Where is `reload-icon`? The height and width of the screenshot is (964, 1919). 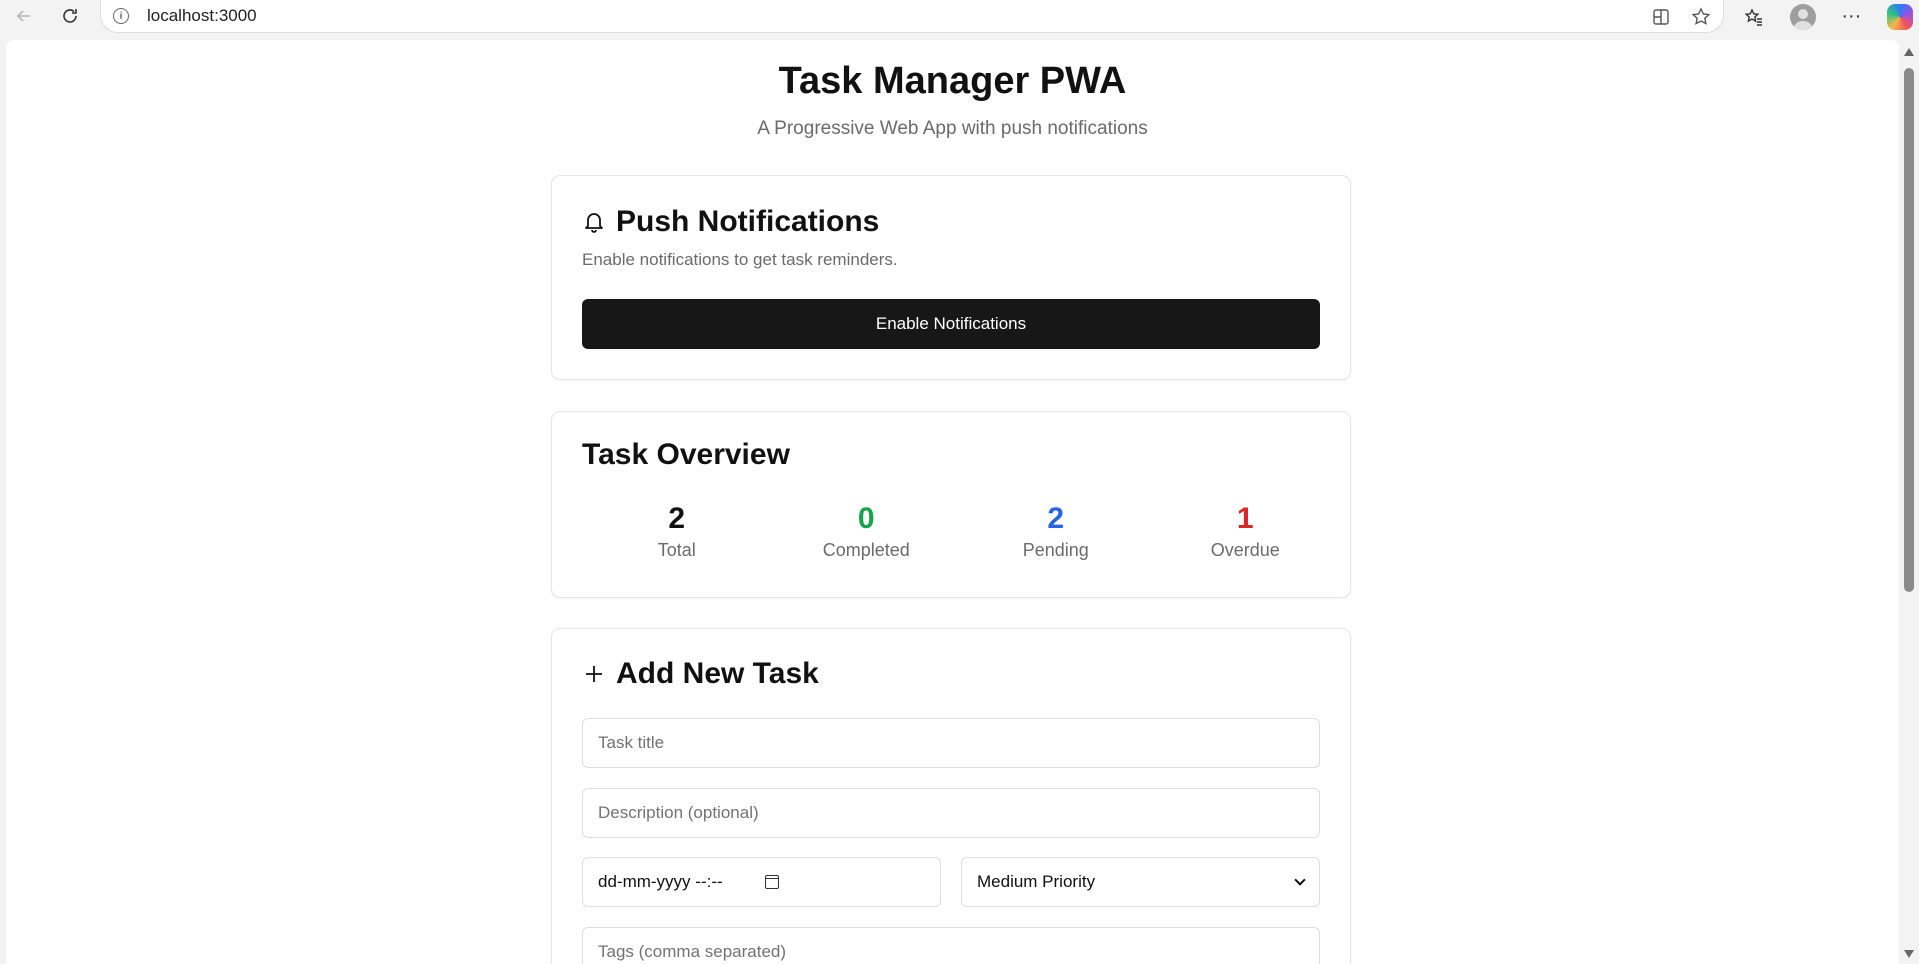 reload-icon is located at coordinates (70, 16).